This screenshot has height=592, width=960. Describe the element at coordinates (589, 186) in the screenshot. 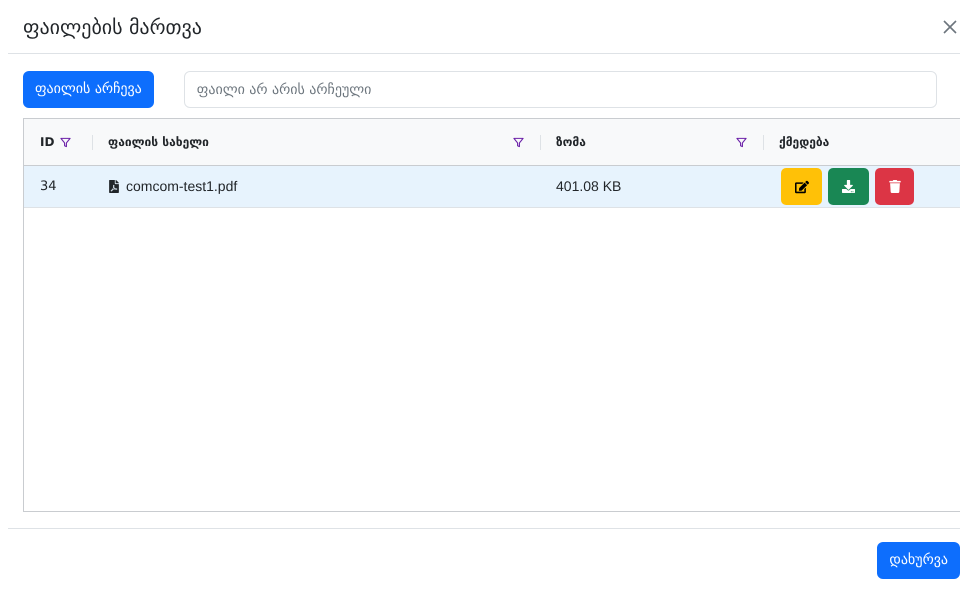

I see `table-cell: 401.08 KB` at that location.